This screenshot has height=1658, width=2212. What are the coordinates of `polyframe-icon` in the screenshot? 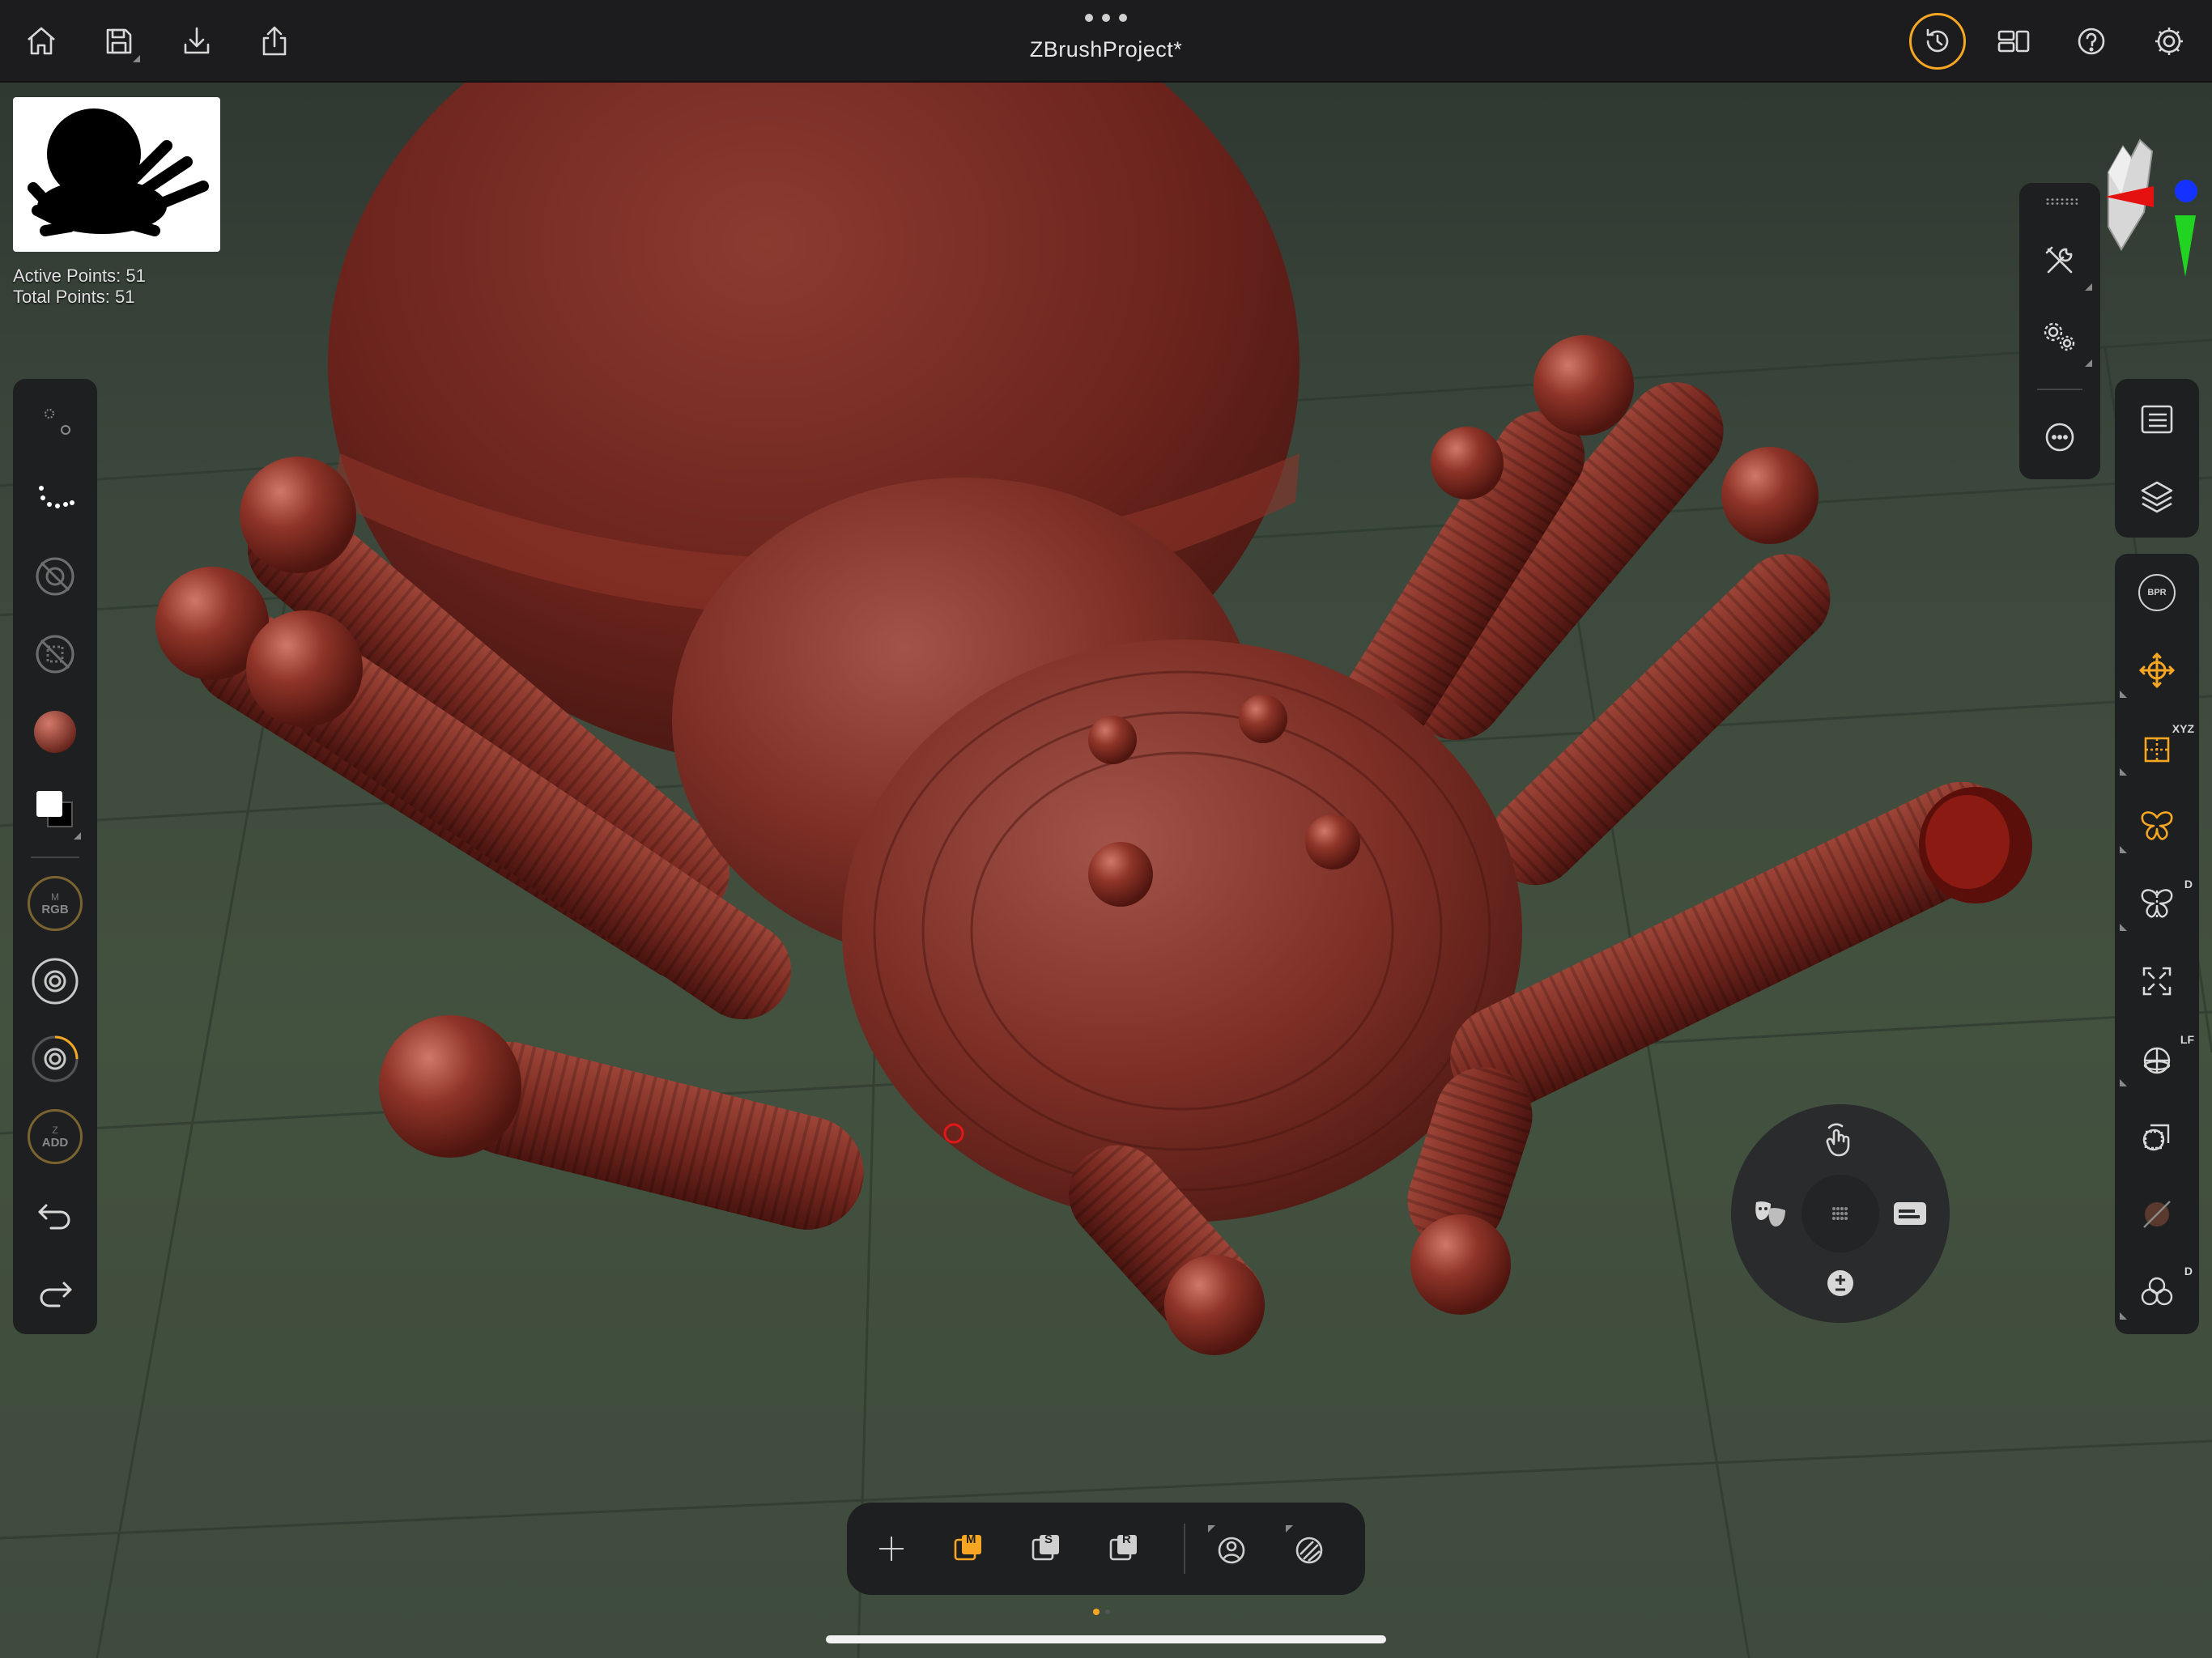 It's located at (1310, 1548).